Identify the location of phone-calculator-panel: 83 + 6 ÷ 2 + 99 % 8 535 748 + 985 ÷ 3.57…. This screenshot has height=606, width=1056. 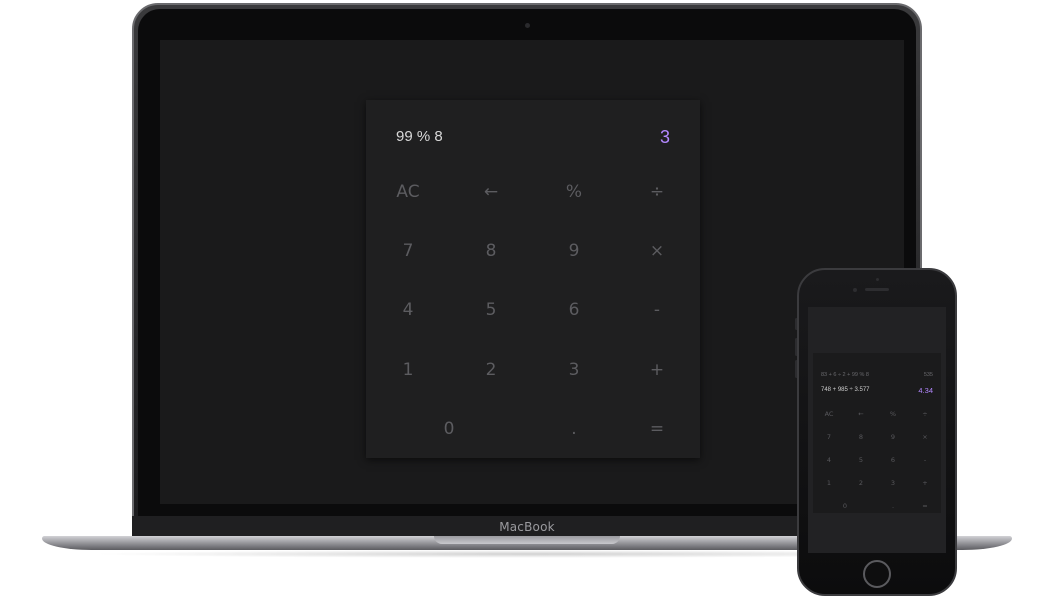
(877, 433).